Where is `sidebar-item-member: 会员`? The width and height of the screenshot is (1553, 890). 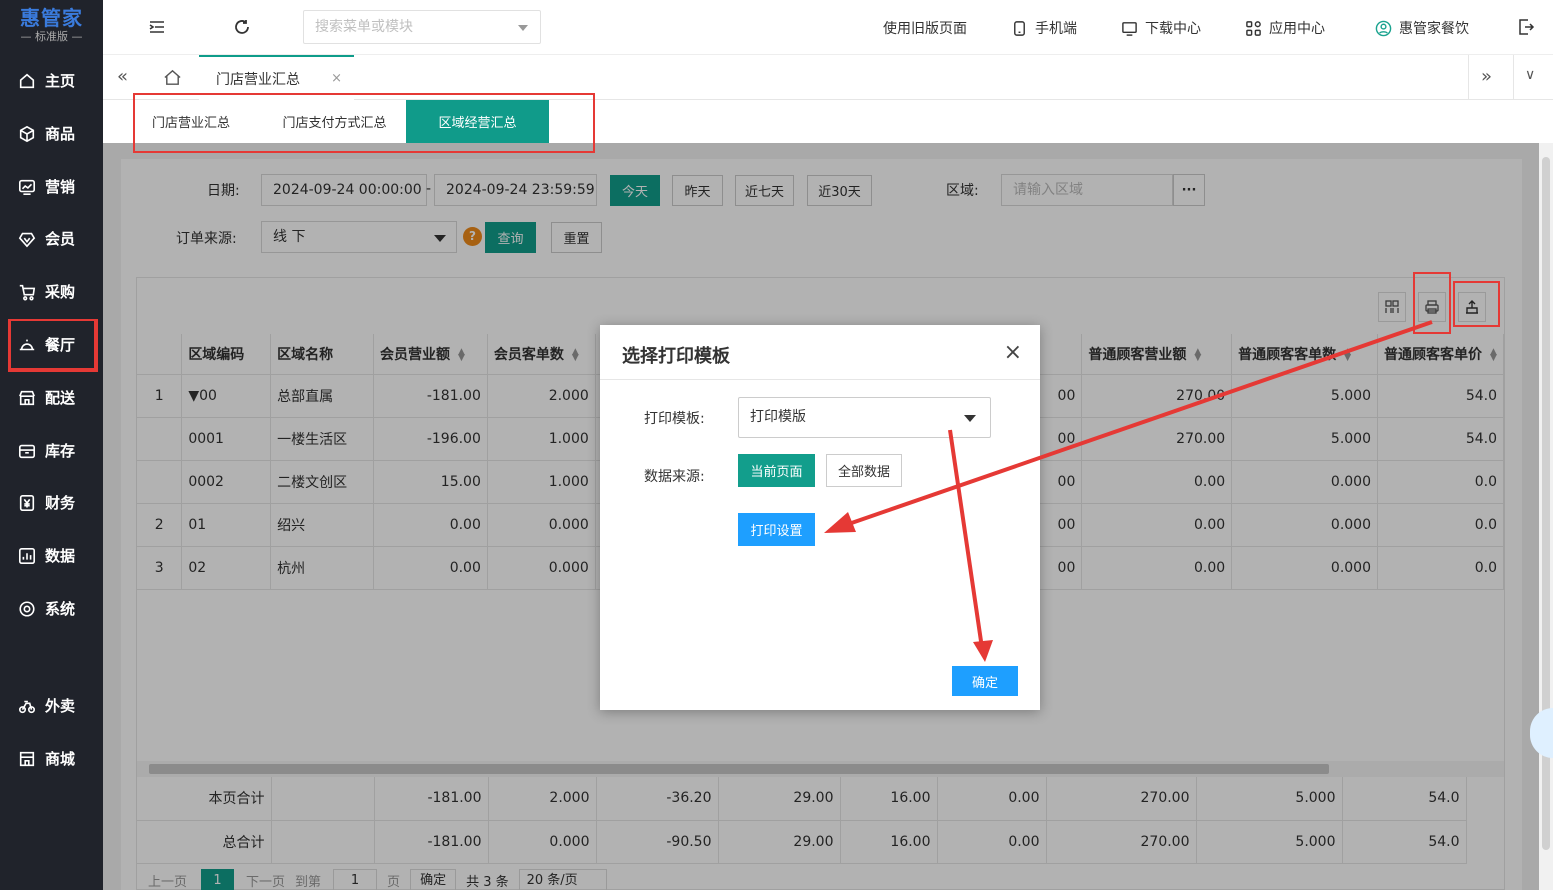 sidebar-item-member: 会员 is located at coordinates (51, 238).